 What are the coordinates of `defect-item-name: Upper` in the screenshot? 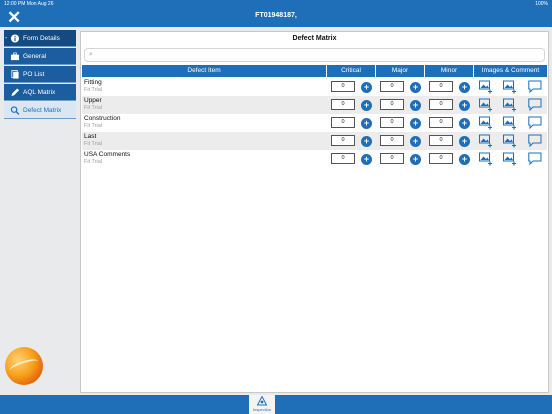 It's located at (93, 100).